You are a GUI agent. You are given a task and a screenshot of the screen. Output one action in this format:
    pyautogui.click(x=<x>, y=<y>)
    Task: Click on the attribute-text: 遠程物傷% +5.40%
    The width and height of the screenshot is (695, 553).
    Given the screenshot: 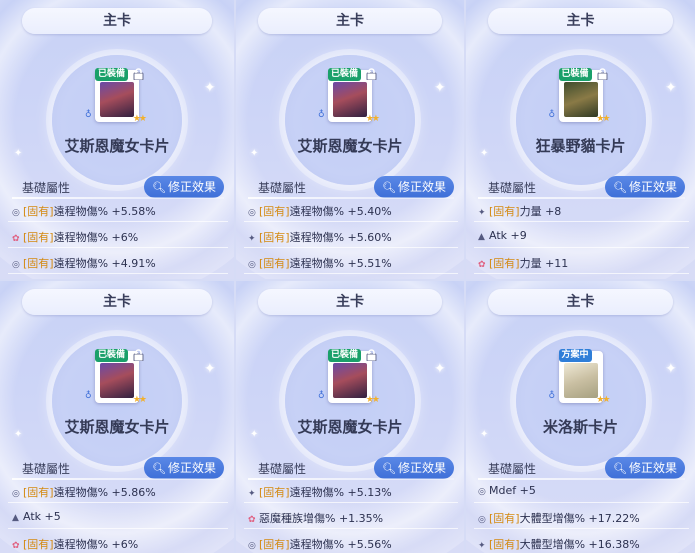 What is the action you would take?
    pyautogui.click(x=340, y=211)
    